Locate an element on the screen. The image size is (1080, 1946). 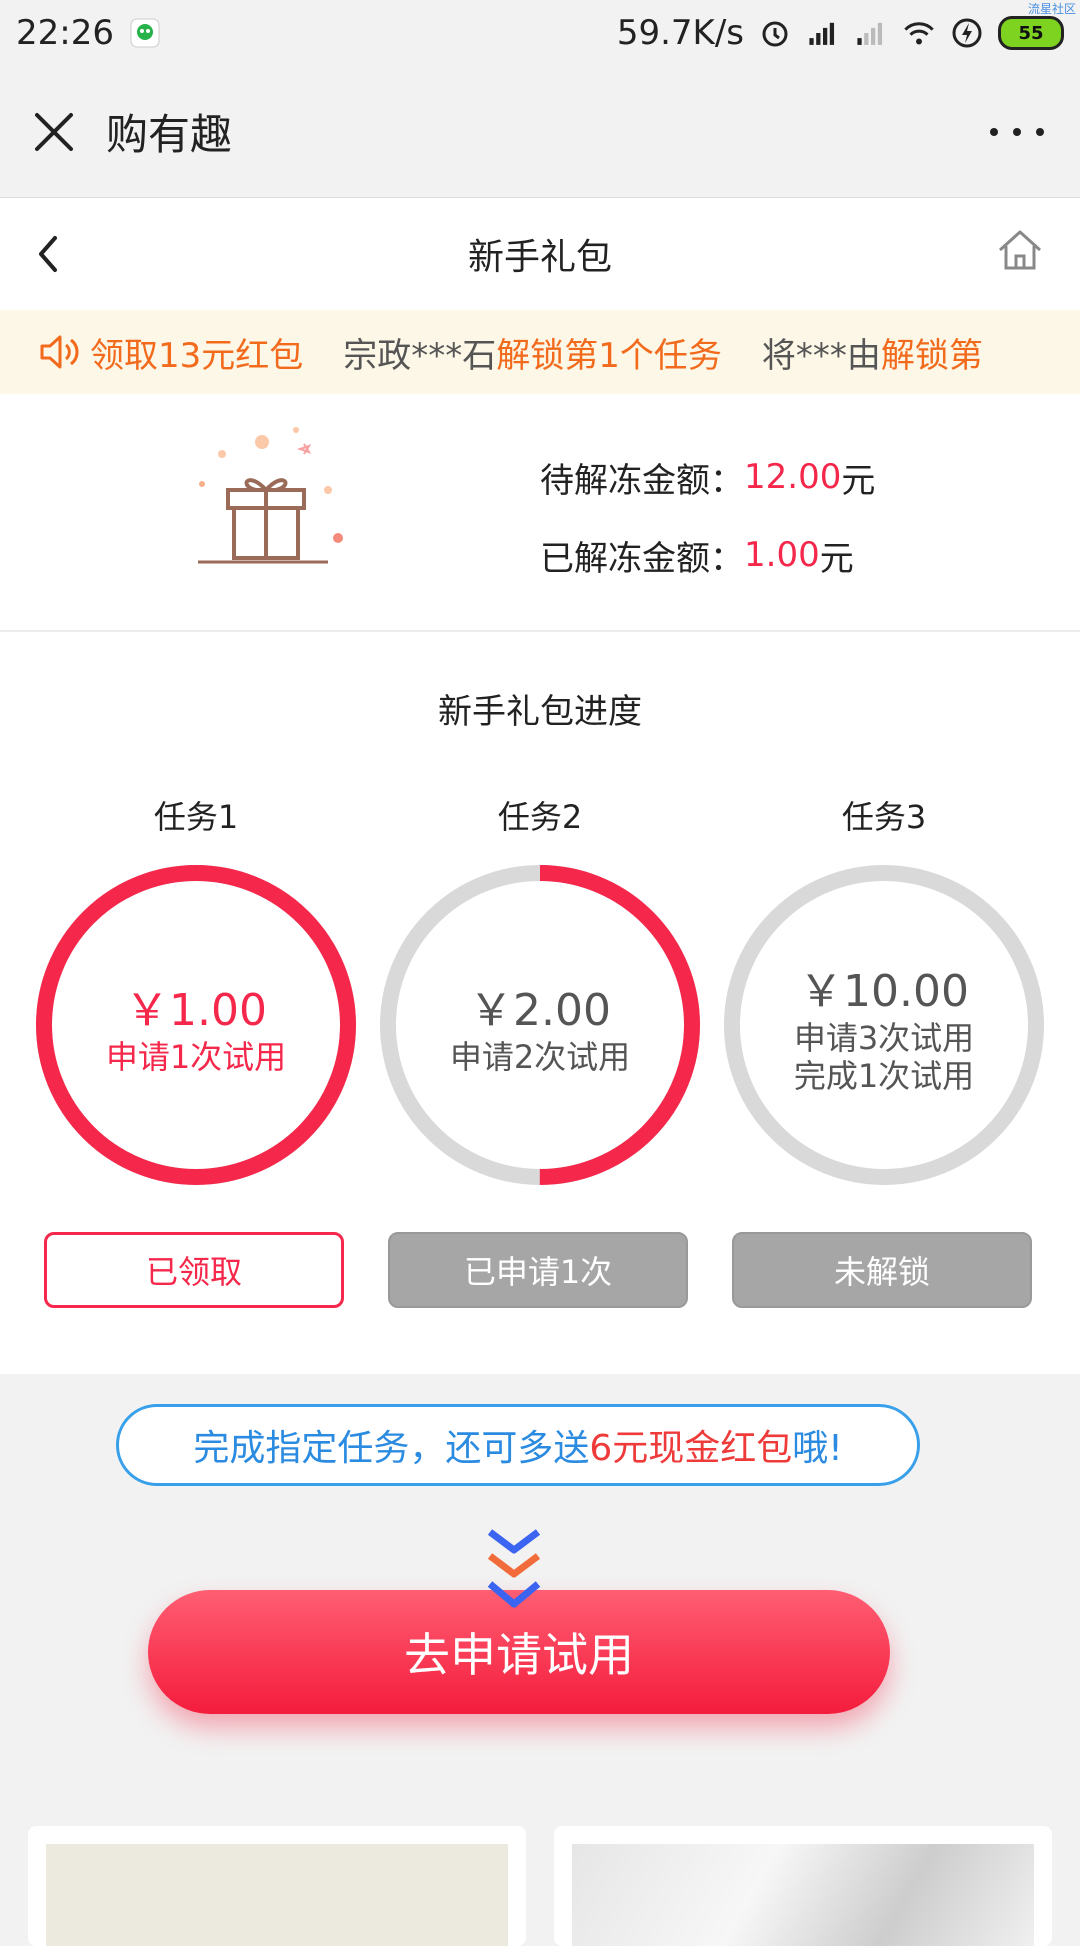
page-header: 新手礼包 is located at coordinates (540, 254).